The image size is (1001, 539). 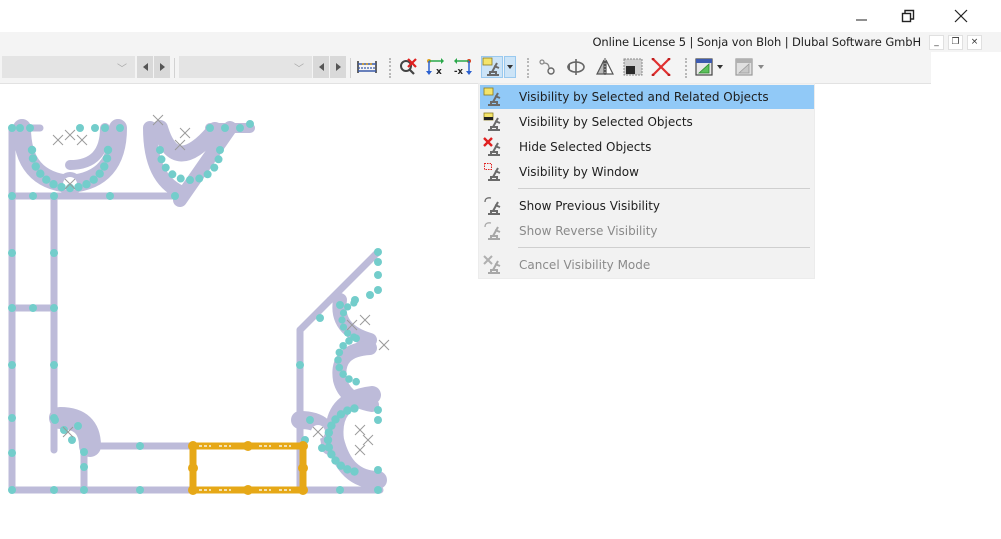 I want to click on connect-nodes-button, so click(x=548, y=67).